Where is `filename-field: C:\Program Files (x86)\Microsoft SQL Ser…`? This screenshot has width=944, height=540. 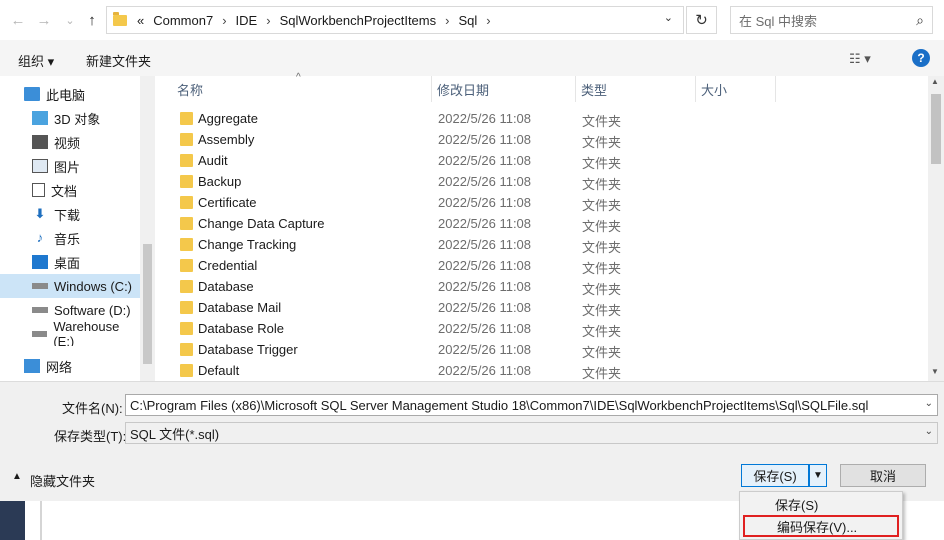
filename-field: C:\Program Files (x86)\Microsoft SQL Ser… is located at coordinates (531, 405).